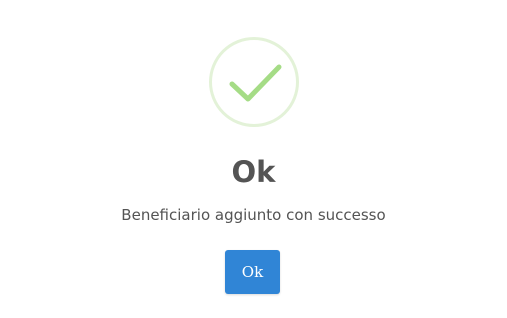 The width and height of the screenshot is (507, 318). I want to click on dialog-title: Ok, so click(253, 172).